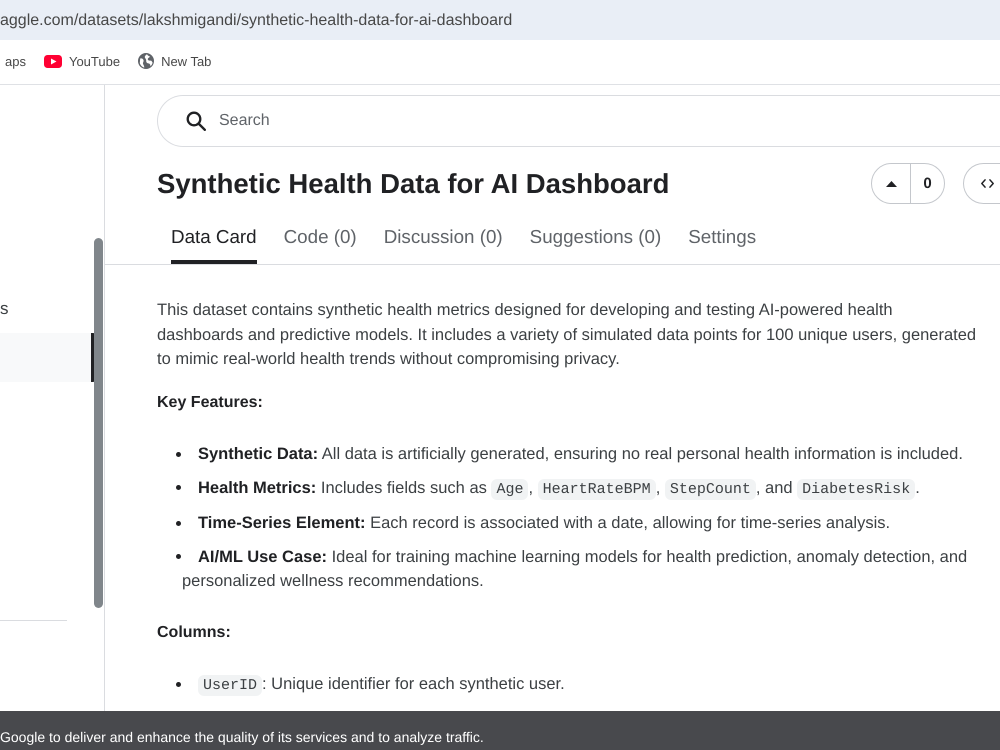 The width and height of the screenshot is (1000, 750). I want to click on tab: Suggestions (0), so click(596, 244).